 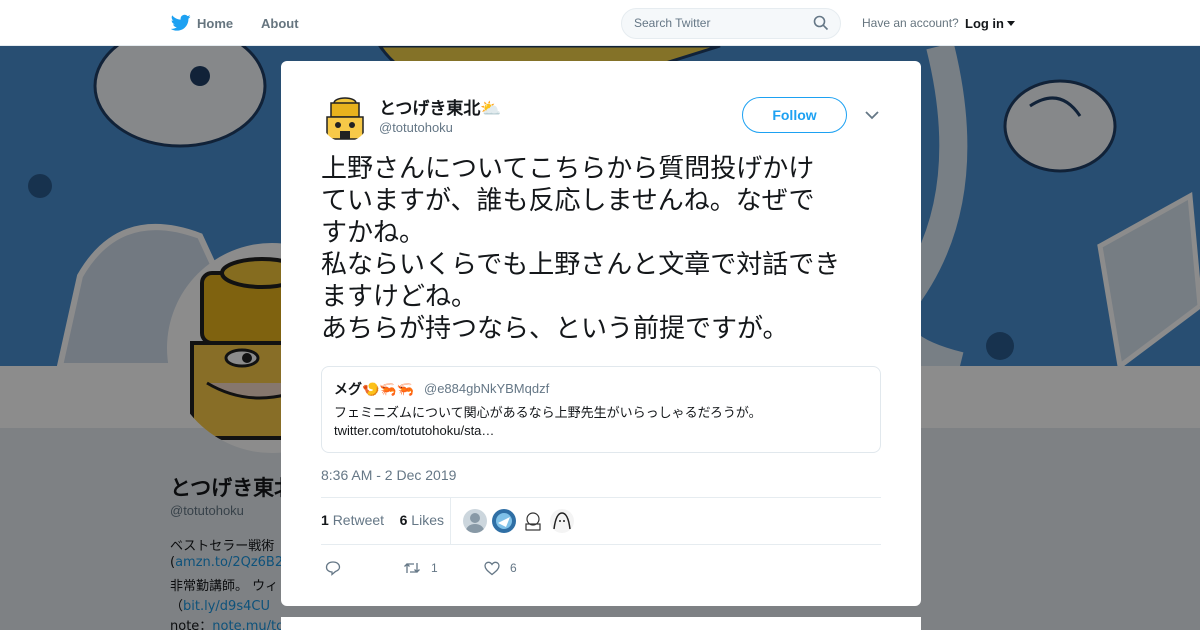 I want to click on like-button: 6, so click(x=500, y=568).